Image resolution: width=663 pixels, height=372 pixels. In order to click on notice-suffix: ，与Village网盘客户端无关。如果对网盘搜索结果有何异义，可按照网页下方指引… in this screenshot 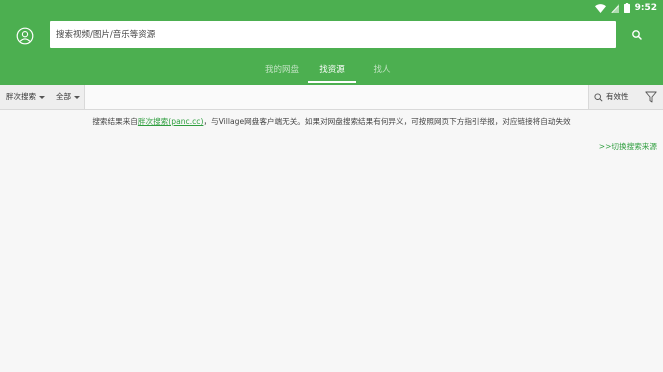, I will do `click(387, 121)`.